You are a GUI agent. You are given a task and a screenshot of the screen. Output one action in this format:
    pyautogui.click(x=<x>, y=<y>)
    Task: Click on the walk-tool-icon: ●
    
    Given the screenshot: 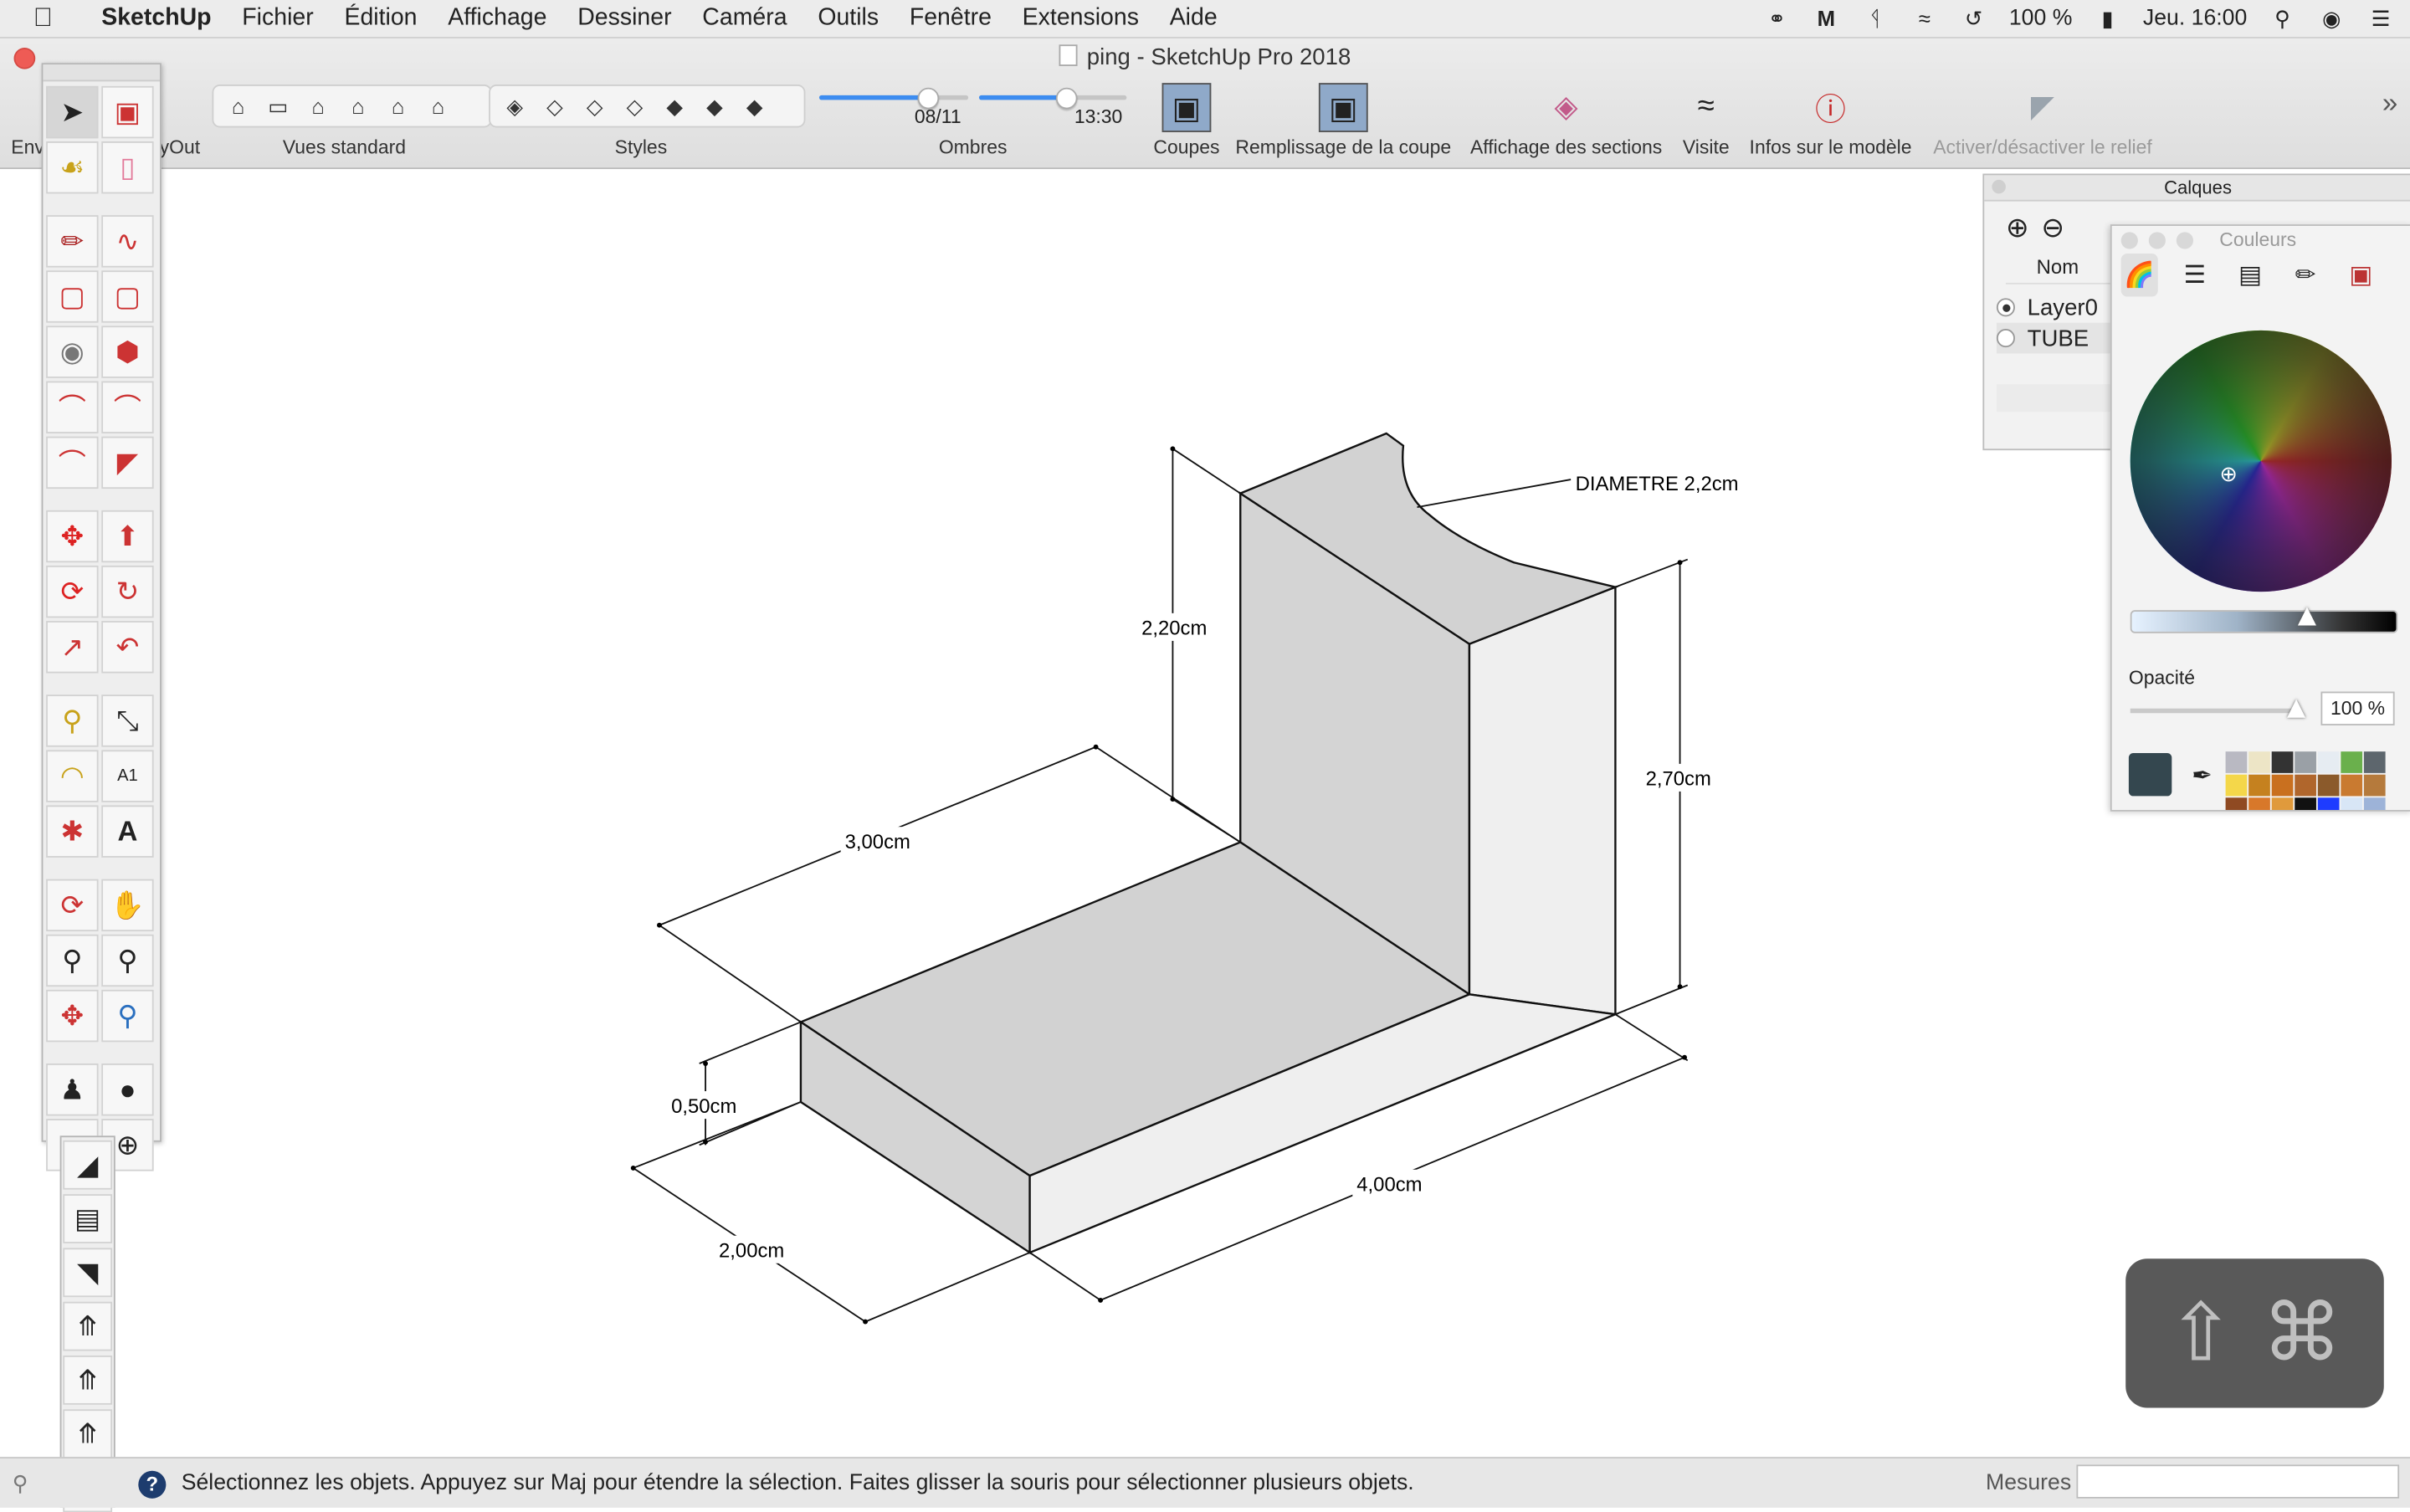 What is the action you would take?
    pyautogui.click(x=127, y=1090)
    